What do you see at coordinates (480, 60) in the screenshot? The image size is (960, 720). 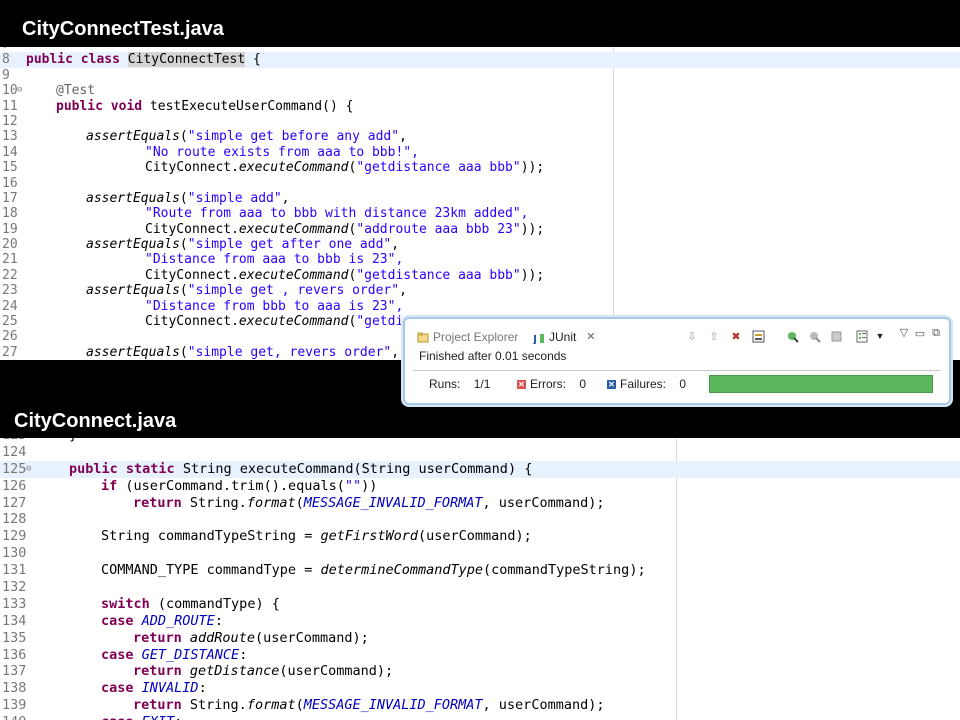 I see `code-line: 8 public class CityConnectTest {` at bounding box center [480, 60].